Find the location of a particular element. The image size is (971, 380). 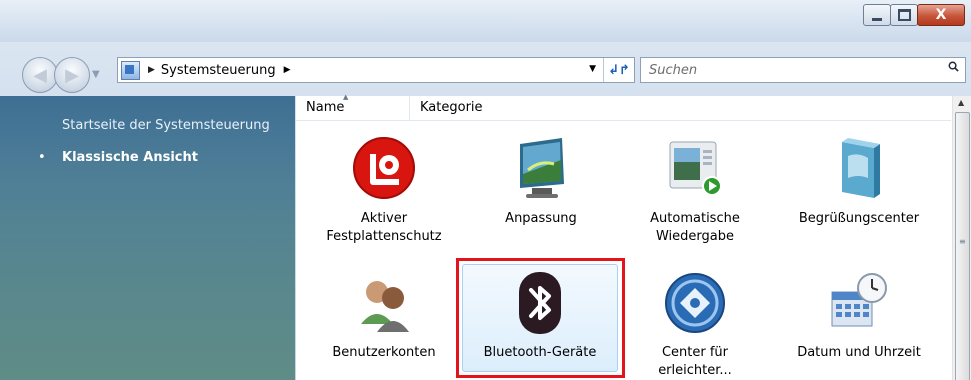

back-arrow-icon: ◀ is located at coordinates (40, 75).